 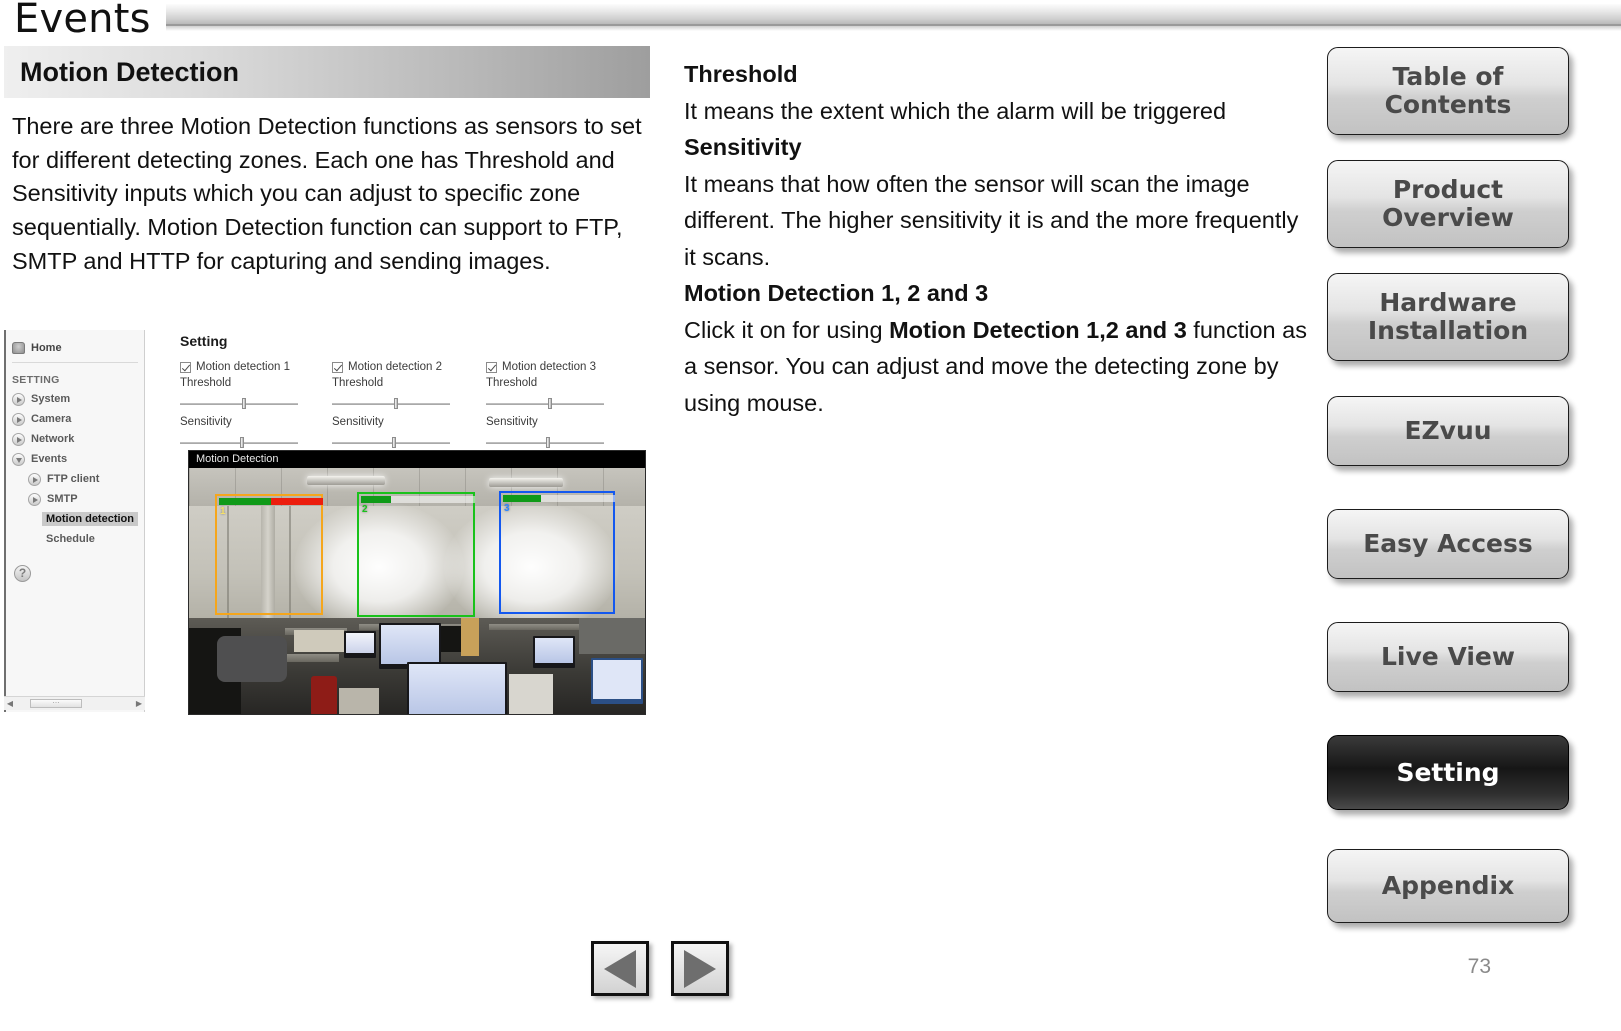 I want to click on camera-nav-home: Home, so click(x=75, y=343).